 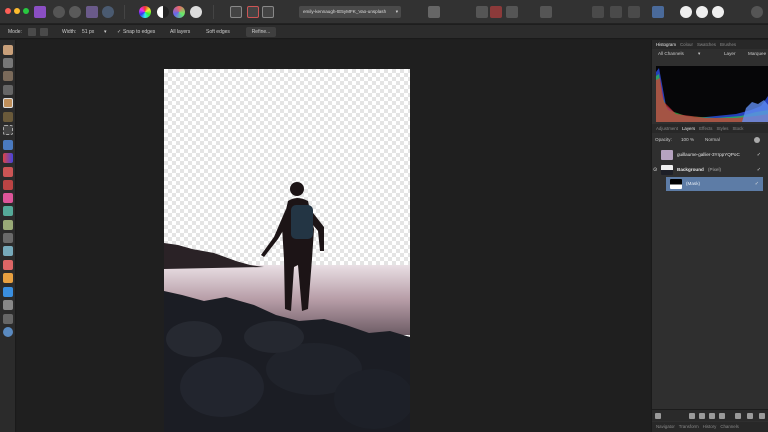 What do you see at coordinates (8, 251) in the screenshot?
I see `healing-brush-icon` at bounding box center [8, 251].